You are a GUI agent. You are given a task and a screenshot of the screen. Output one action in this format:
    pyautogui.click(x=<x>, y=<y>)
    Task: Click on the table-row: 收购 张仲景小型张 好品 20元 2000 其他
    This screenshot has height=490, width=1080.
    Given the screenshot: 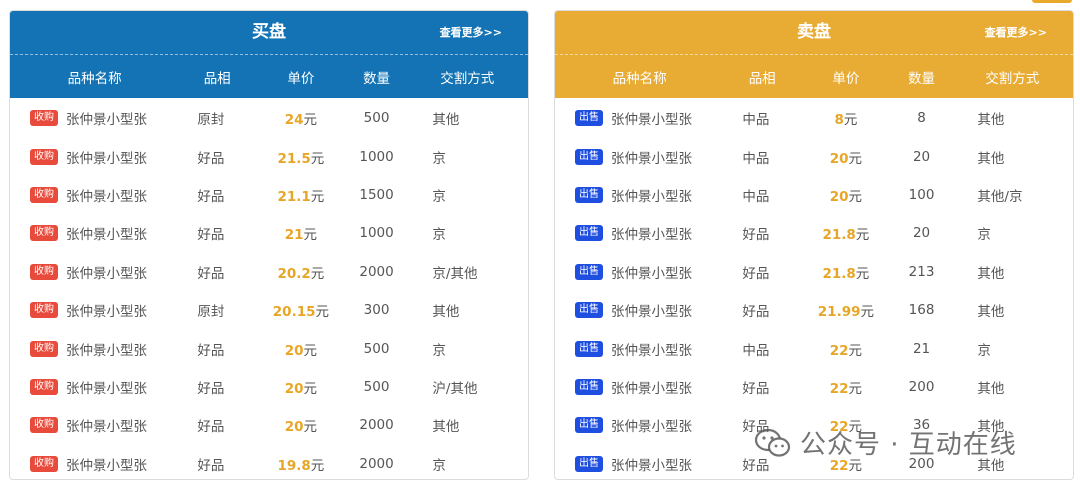 What is the action you would take?
    pyautogui.click(x=269, y=425)
    